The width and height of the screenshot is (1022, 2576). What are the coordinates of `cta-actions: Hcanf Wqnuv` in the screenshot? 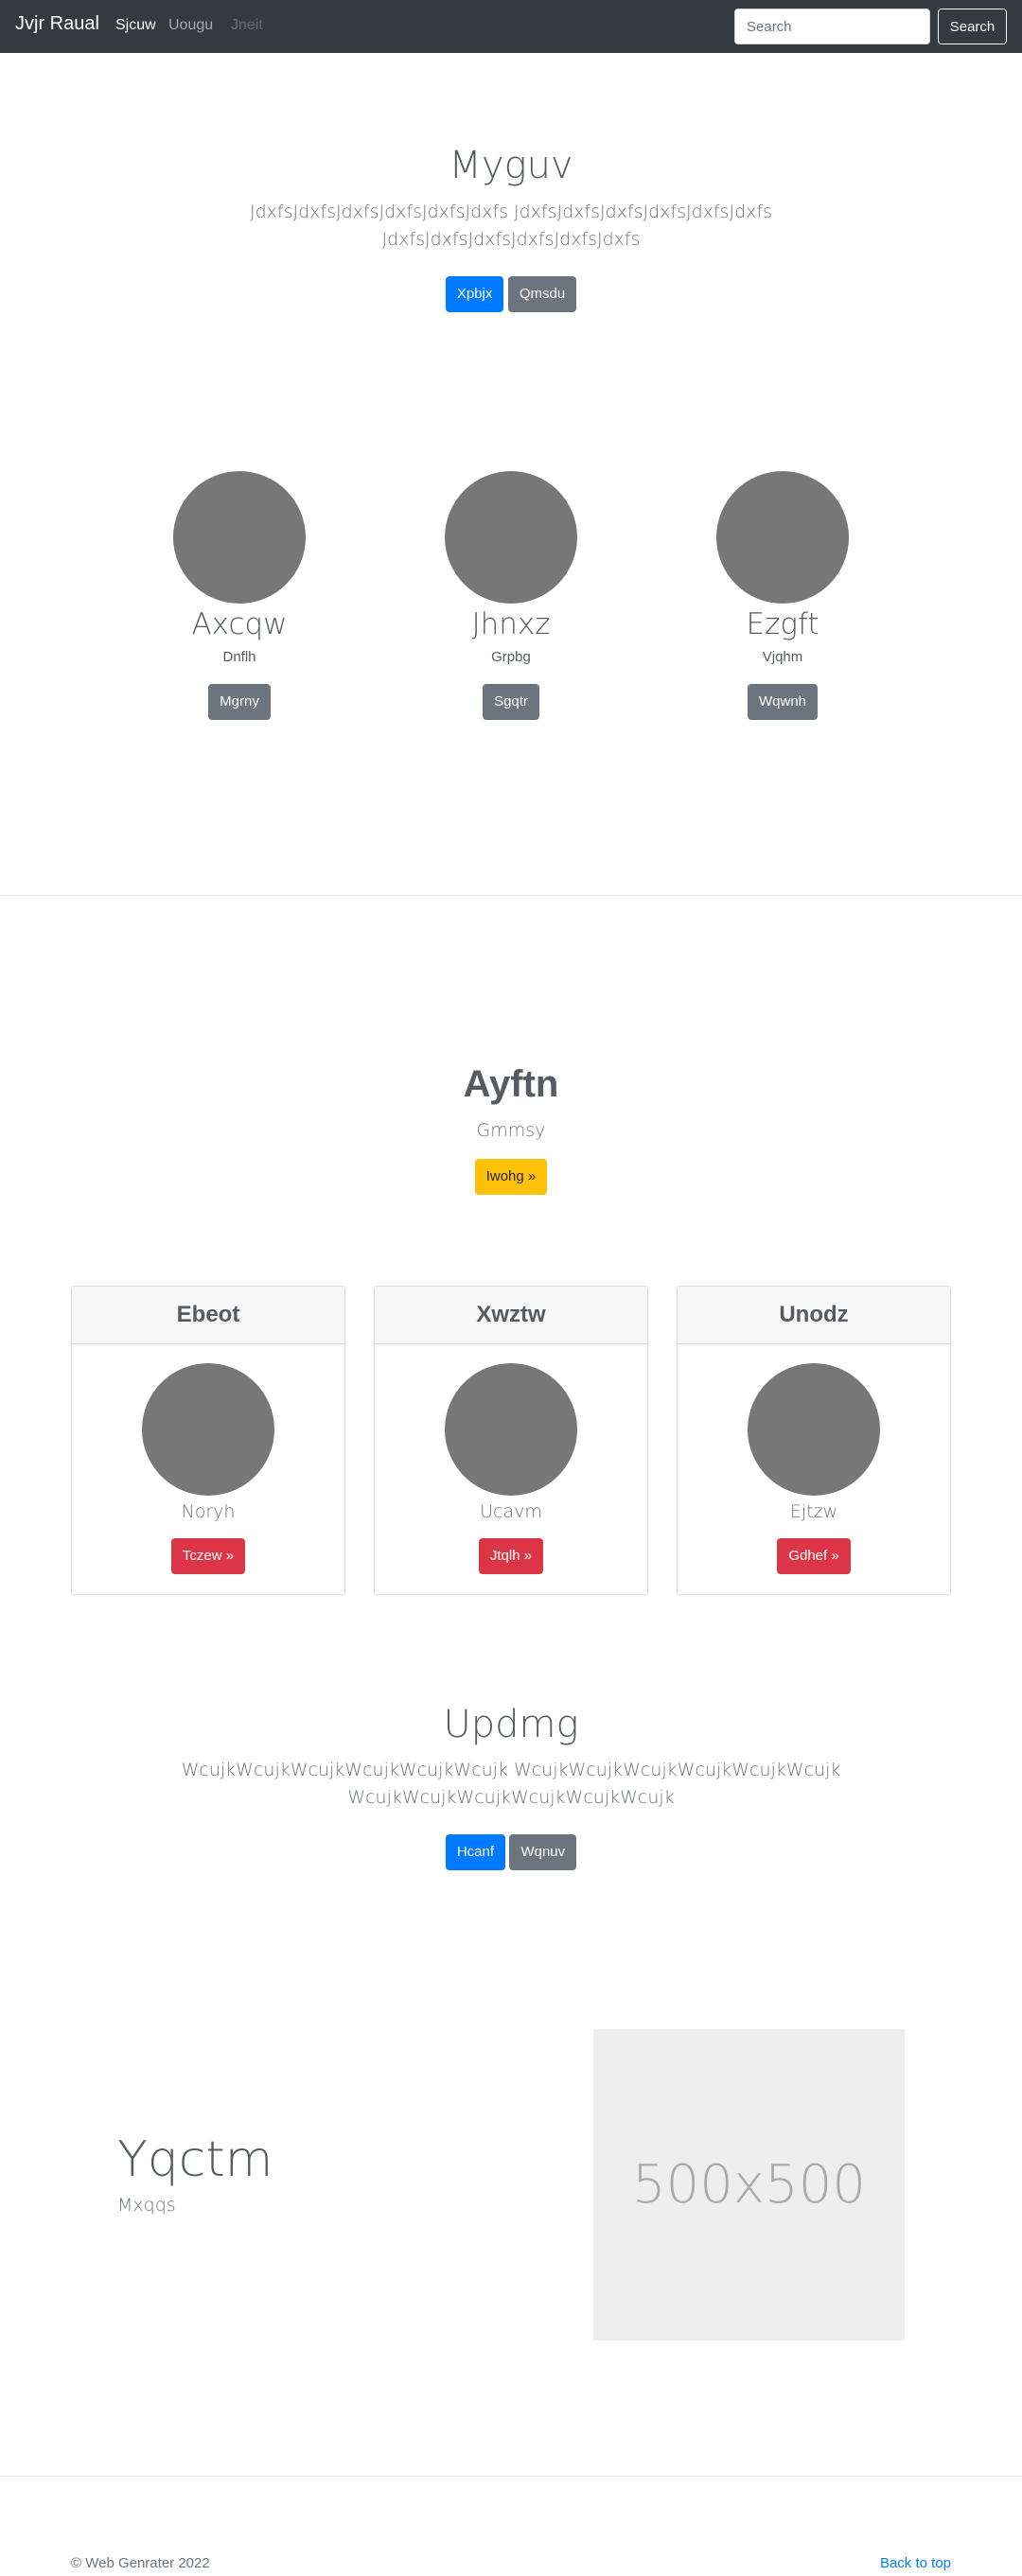 It's located at (511, 1852).